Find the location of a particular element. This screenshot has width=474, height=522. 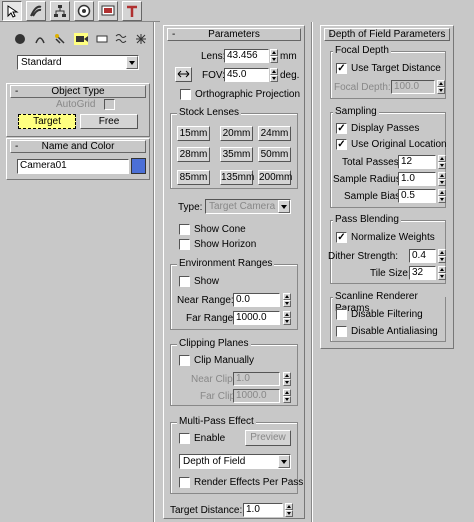

multi-pass-title: Multi-Pass Effect is located at coordinates (216, 422).